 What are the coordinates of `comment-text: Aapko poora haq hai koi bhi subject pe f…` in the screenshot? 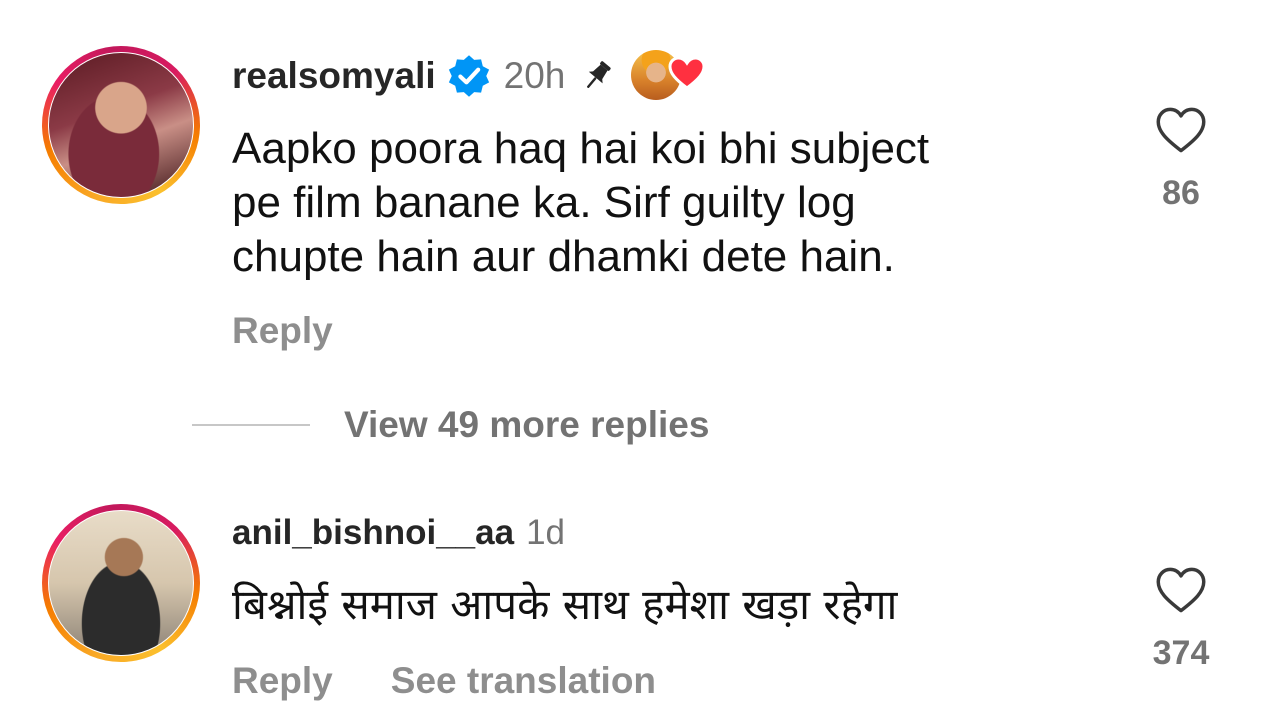 It's located at (580, 203).